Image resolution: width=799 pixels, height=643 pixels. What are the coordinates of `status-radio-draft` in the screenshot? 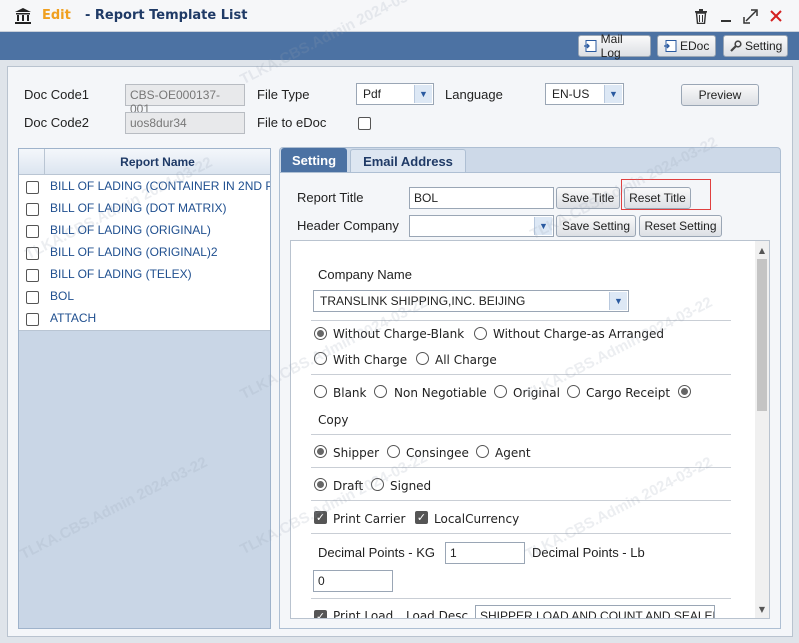 It's located at (320, 484).